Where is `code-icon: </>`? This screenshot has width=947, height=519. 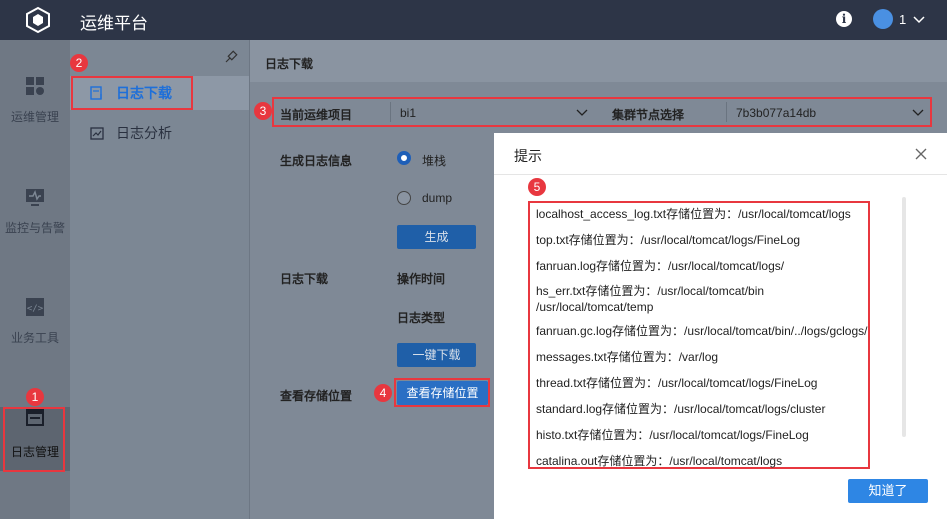
code-icon: </> is located at coordinates (35, 307).